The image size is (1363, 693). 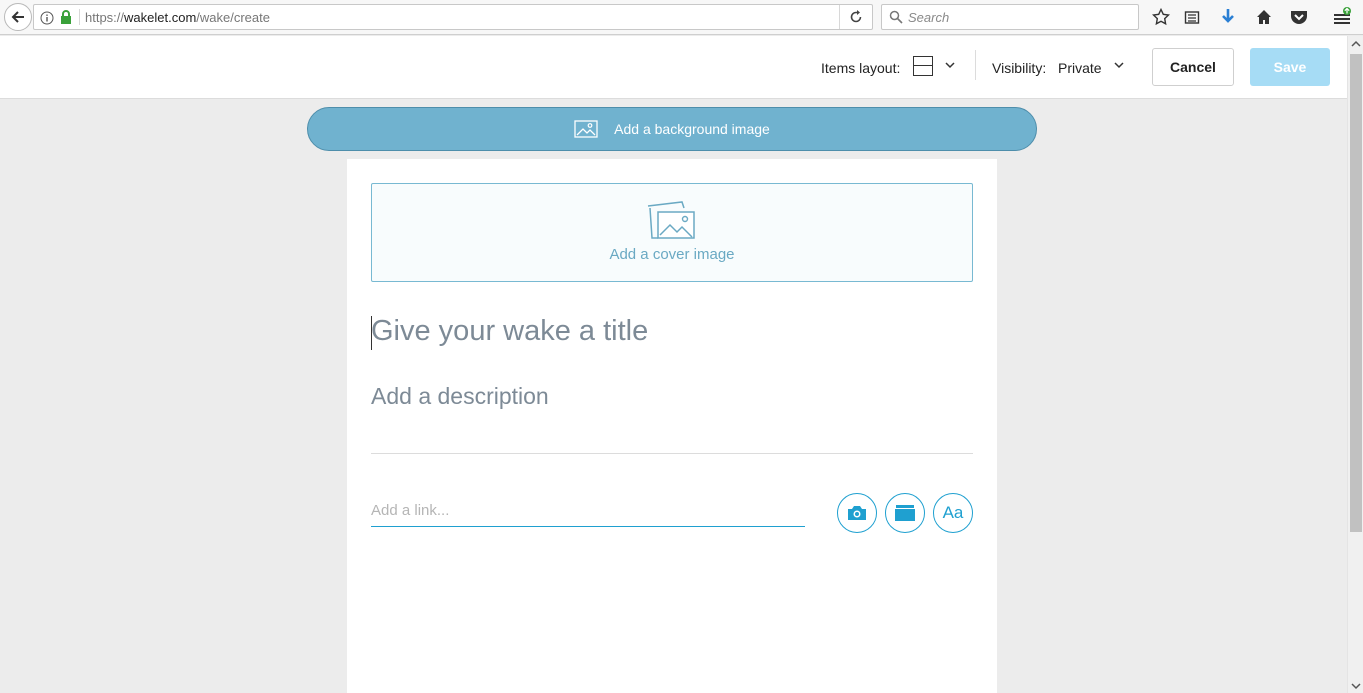 I want to click on items-layout-label: Items layout:, so click(x=861, y=68).